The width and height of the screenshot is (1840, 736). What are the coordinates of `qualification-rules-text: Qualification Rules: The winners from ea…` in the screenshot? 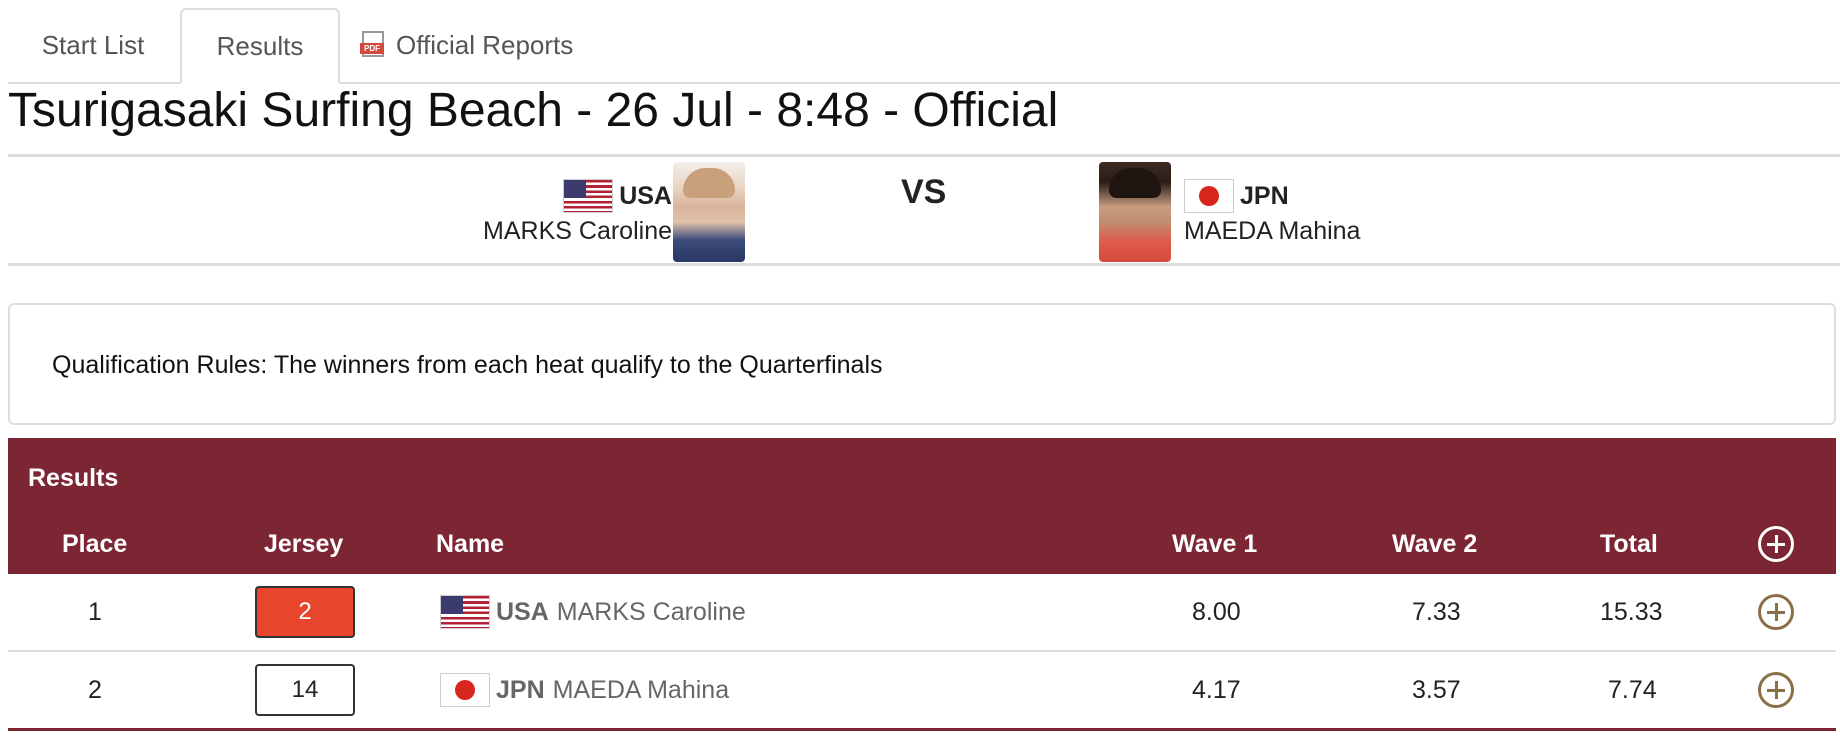 It's located at (467, 365).